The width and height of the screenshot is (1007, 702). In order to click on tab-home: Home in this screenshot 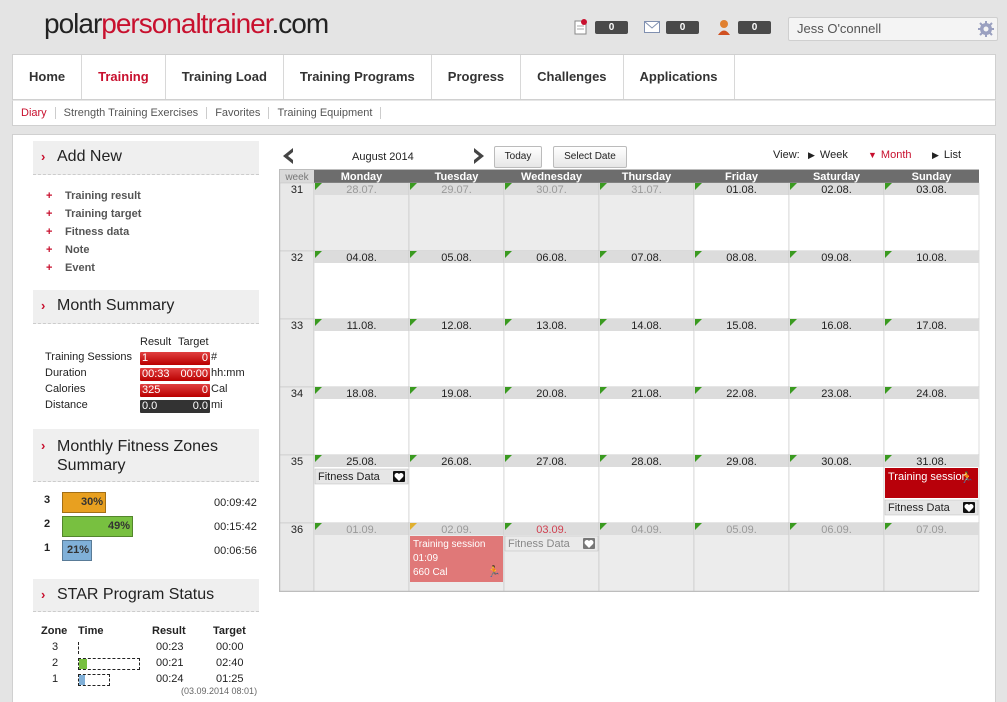, I will do `click(48, 77)`.